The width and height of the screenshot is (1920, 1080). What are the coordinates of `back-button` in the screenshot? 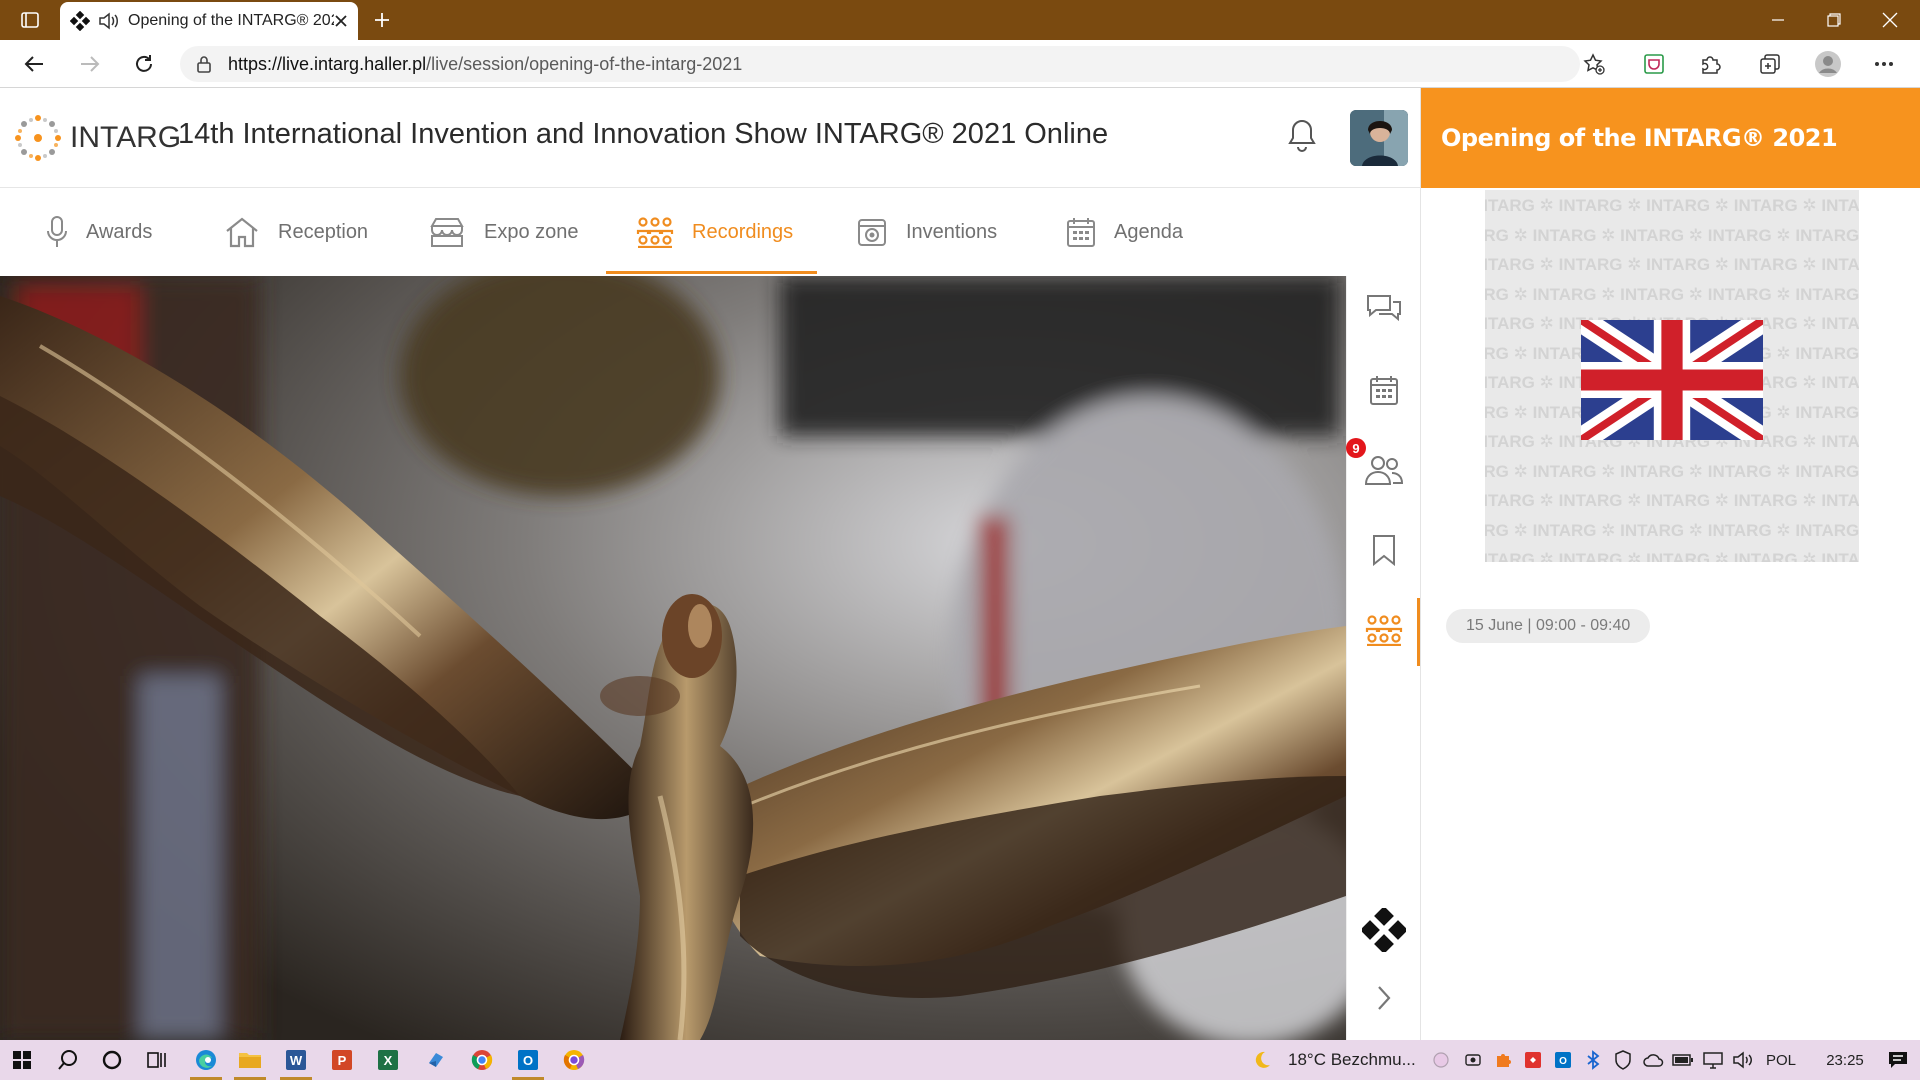 It's located at (34, 64).